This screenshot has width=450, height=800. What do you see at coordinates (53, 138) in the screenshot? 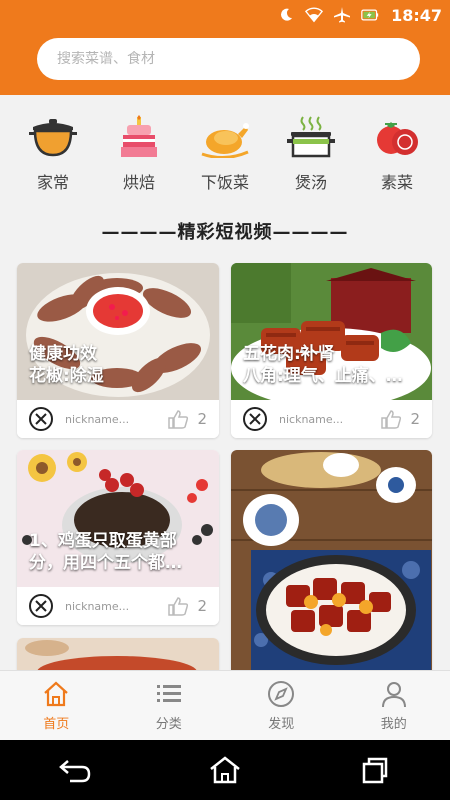
I see `pot-icon` at bounding box center [53, 138].